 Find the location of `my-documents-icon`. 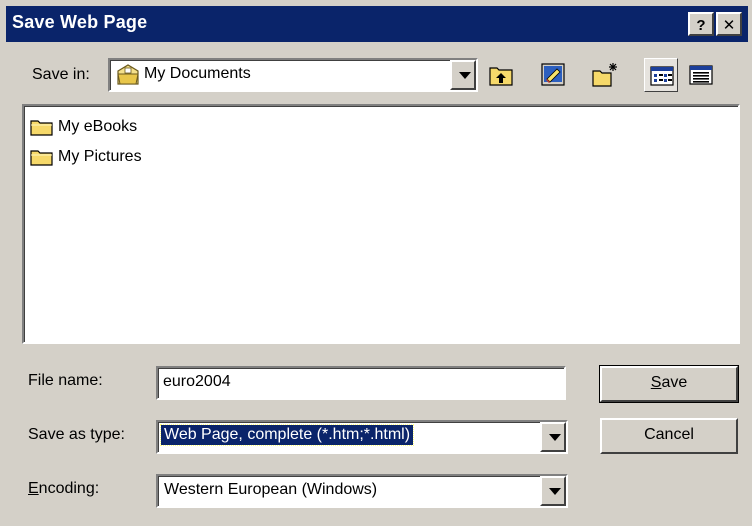

my-documents-icon is located at coordinates (128, 77).